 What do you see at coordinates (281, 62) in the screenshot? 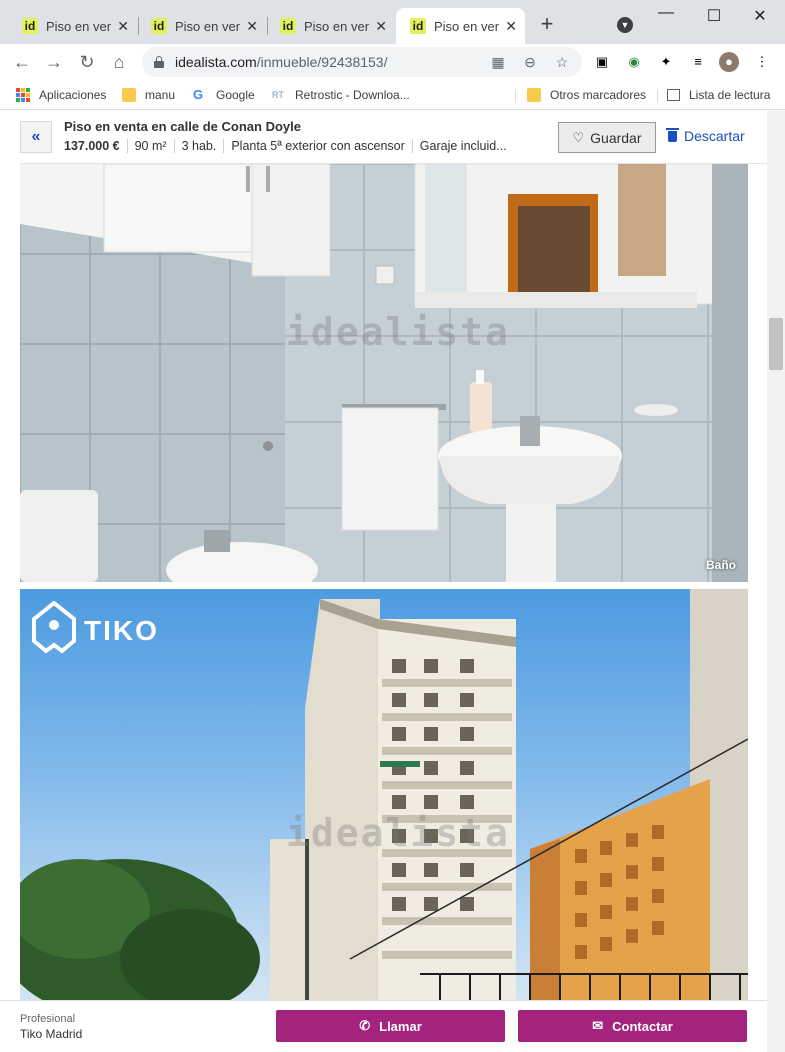
I see `url-text: idealista.com/inmueble/92438153/` at bounding box center [281, 62].